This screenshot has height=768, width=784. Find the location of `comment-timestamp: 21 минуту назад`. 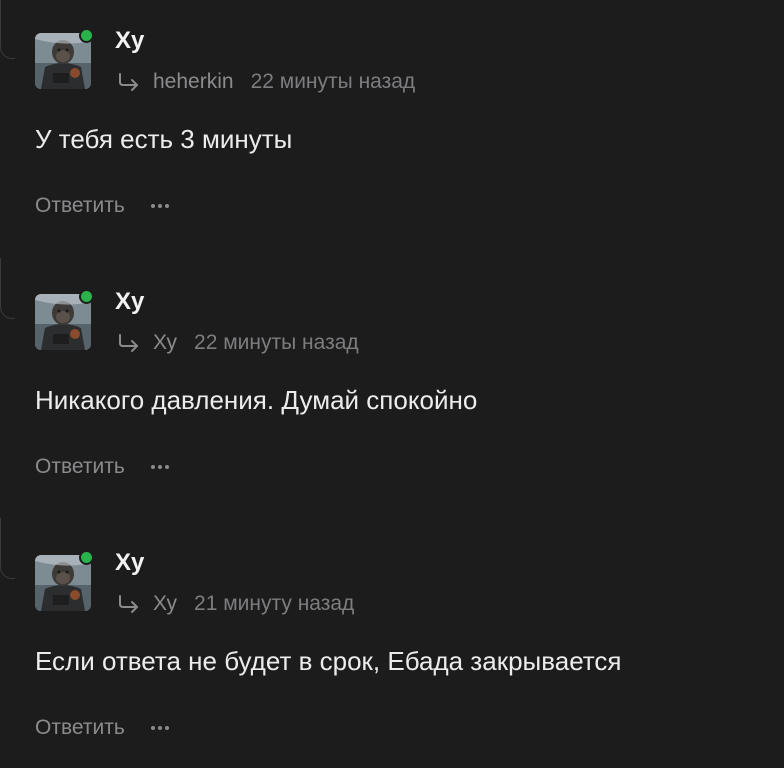

comment-timestamp: 21 минуту назад is located at coordinates (274, 604).